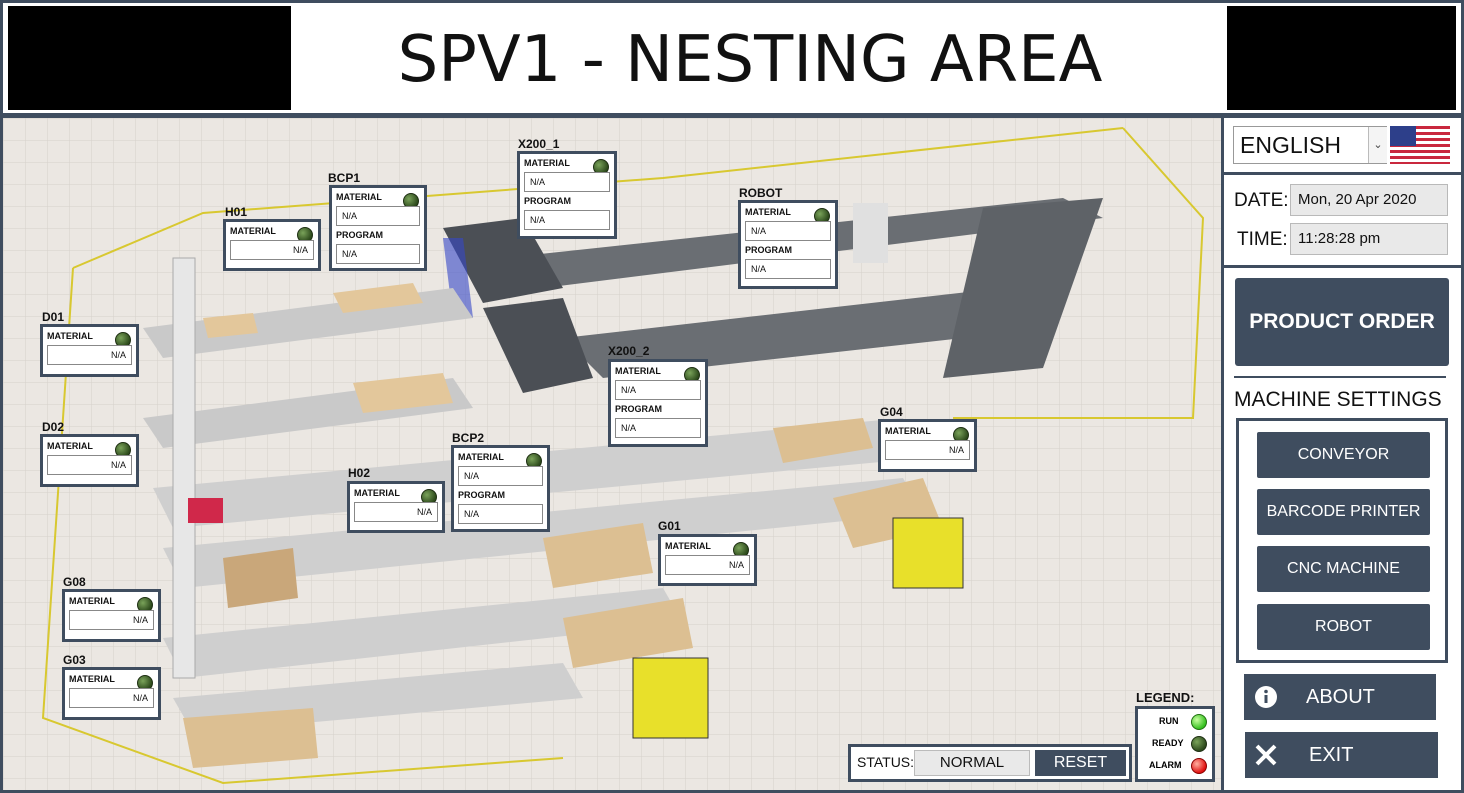 This screenshot has width=1464, height=793. Describe the element at coordinates (761, 193) in the screenshot. I see `robot-label: ROBOT` at that location.